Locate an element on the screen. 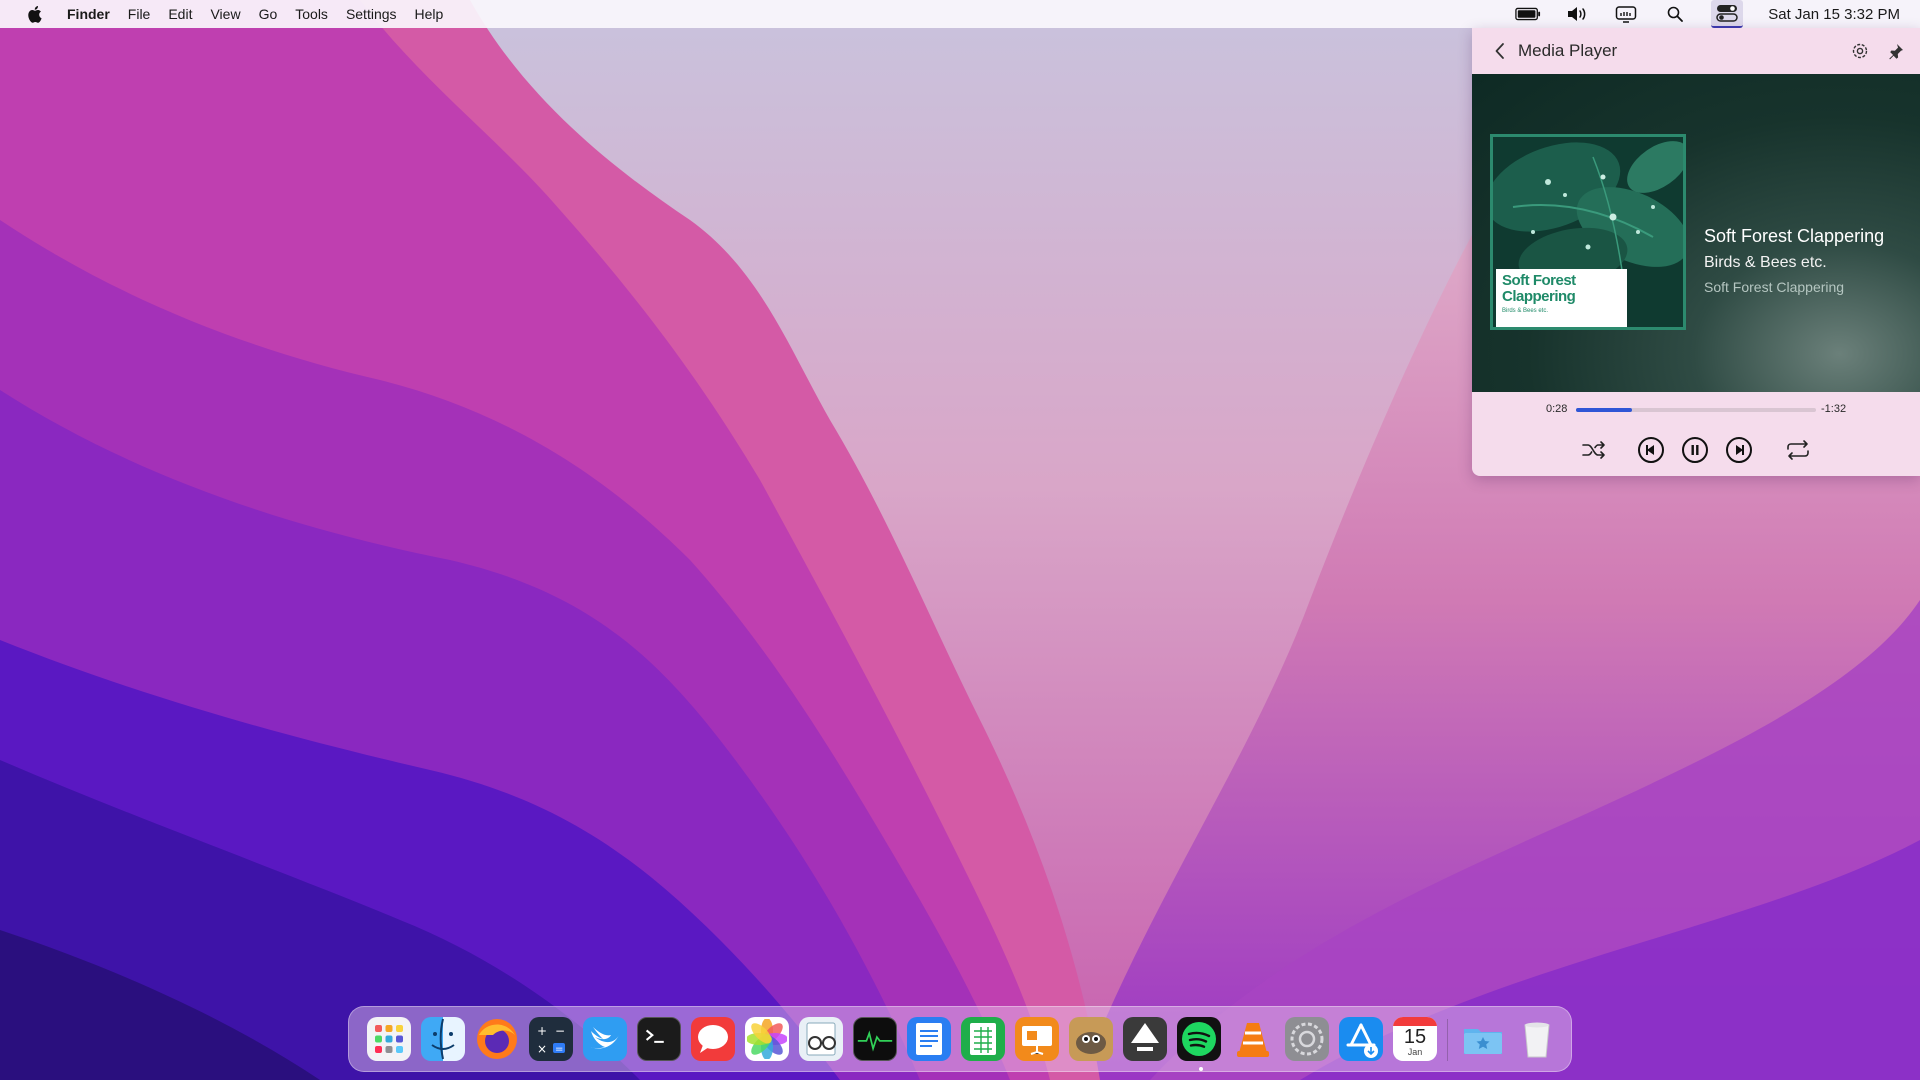 This screenshot has height=1080, width=1920. playback-controls is located at coordinates (1696, 450).